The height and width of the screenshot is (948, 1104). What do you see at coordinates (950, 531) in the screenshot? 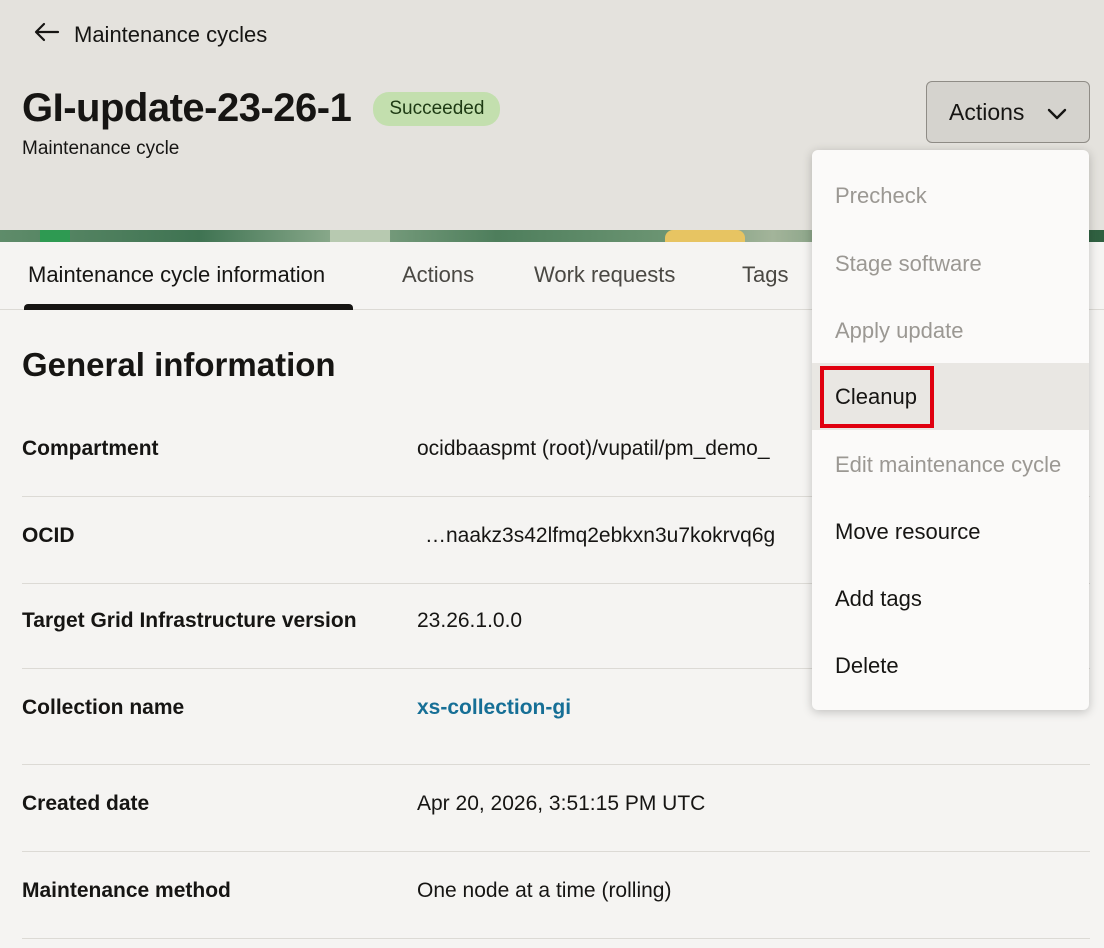
I see `menu-item-move-resource: Move resource` at bounding box center [950, 531].